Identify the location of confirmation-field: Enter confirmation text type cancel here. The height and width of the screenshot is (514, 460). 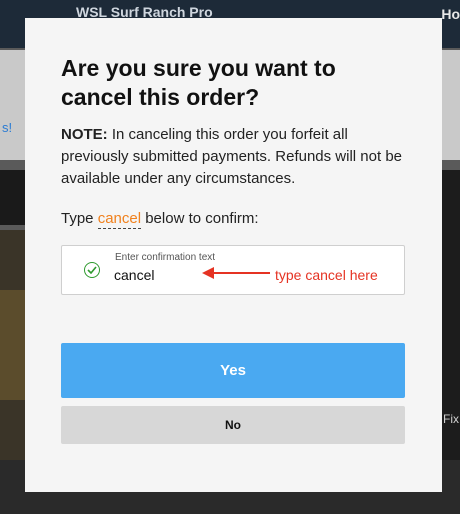
(233, 270).